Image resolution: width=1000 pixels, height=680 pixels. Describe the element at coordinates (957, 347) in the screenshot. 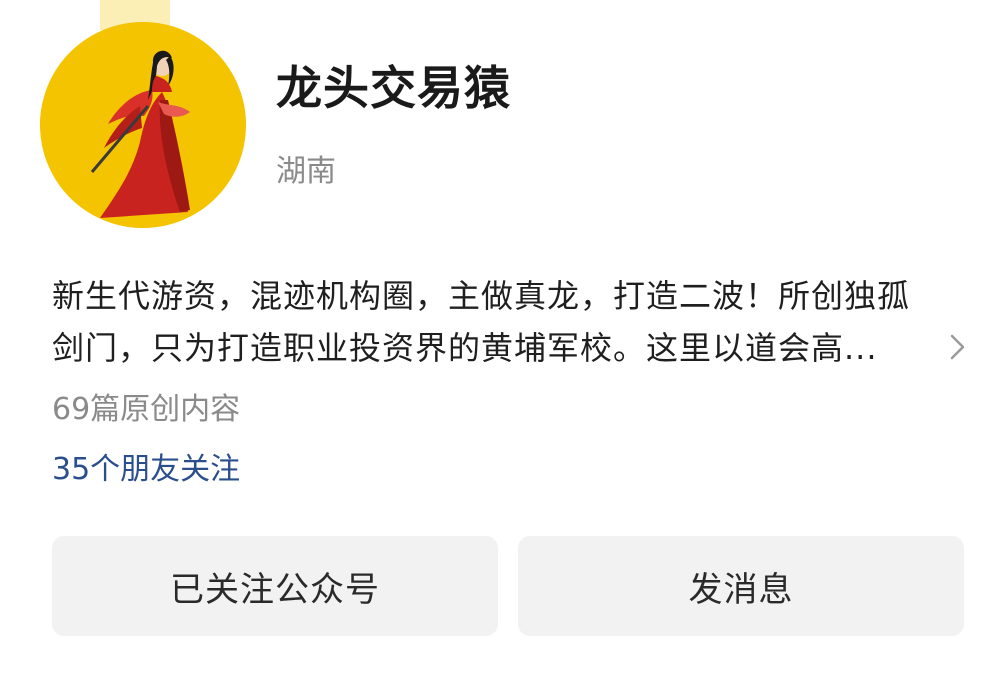

I see `chevron-right-icon` at that location.